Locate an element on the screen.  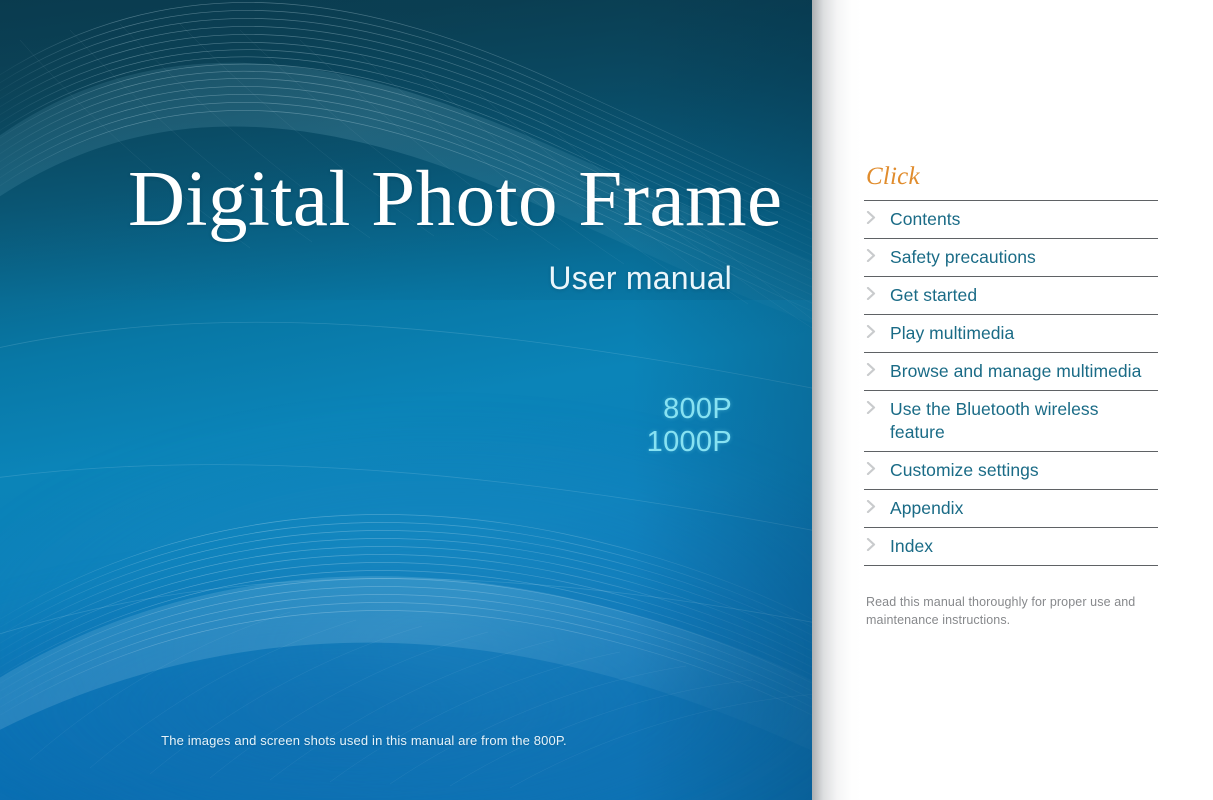
model-number-1000p: 1000P is located at coordinates (689, 442).